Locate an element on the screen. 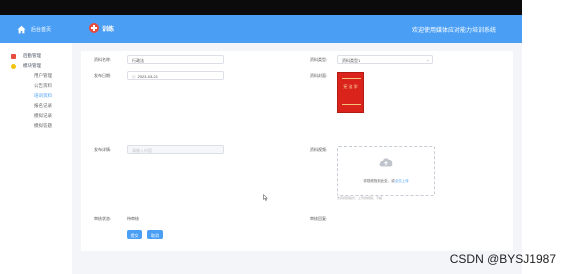 The image size is (568, 274). circle-icon is located at coordinates (13, 66).